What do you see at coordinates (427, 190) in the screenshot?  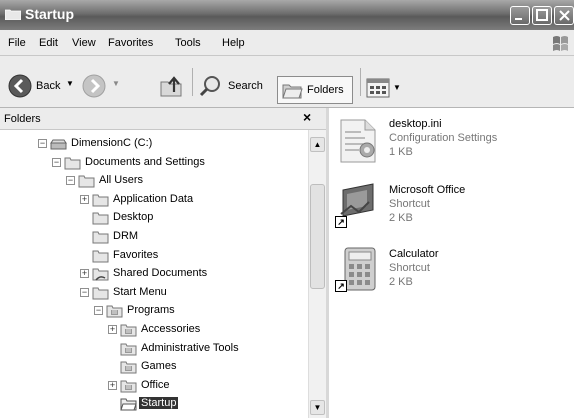 I see `file-name: Microsoft Office` at bounding box center [427, 190].